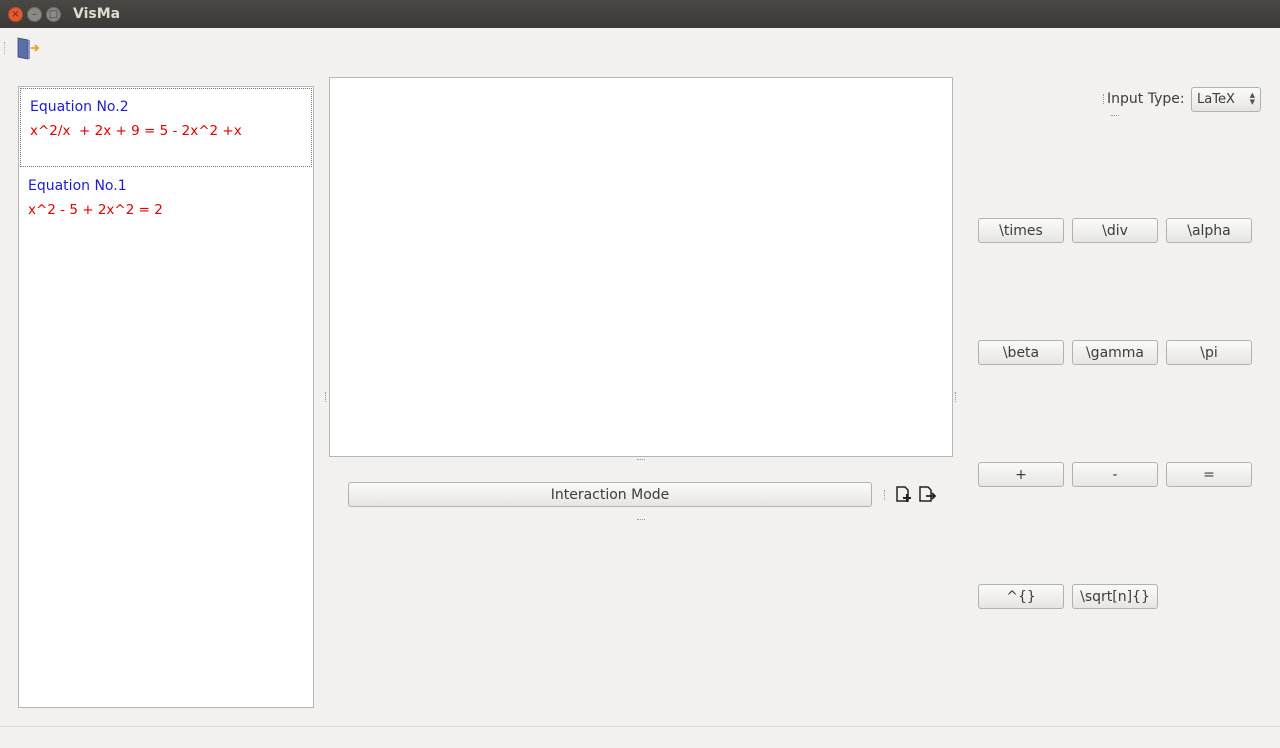  What do you see at coordinates (53, 14) in the screenshot?
I see `maximize-window-button: □` at bounding box center [53, 14].